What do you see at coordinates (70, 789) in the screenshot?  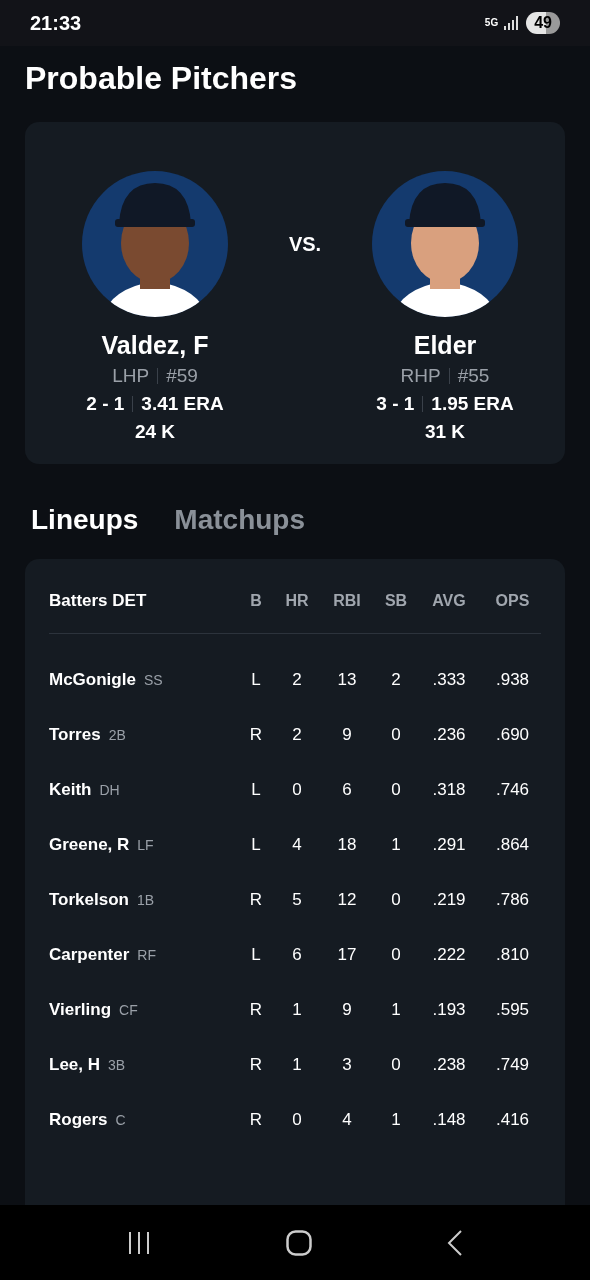 I see `player-name: Keith` at bounding box center [70, 789].